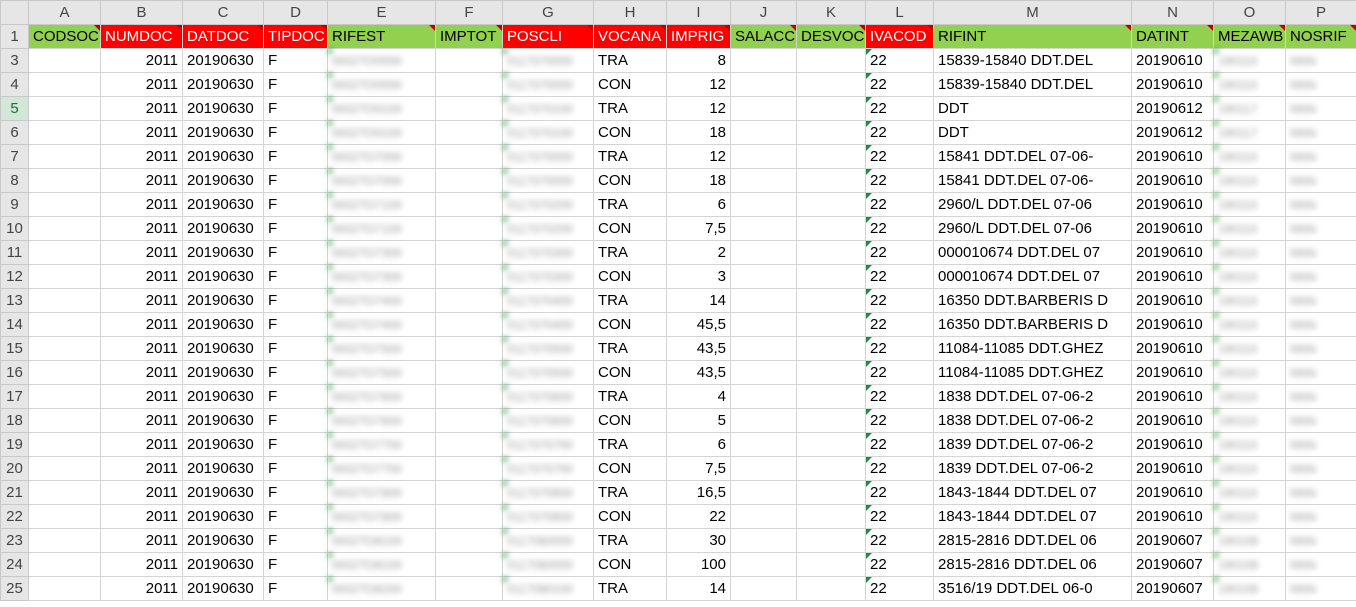 Image resolution: width=1356 pixels, height=607 pixels. I want to click on cell-rifest: 0002TO7700, so click(381, 444).